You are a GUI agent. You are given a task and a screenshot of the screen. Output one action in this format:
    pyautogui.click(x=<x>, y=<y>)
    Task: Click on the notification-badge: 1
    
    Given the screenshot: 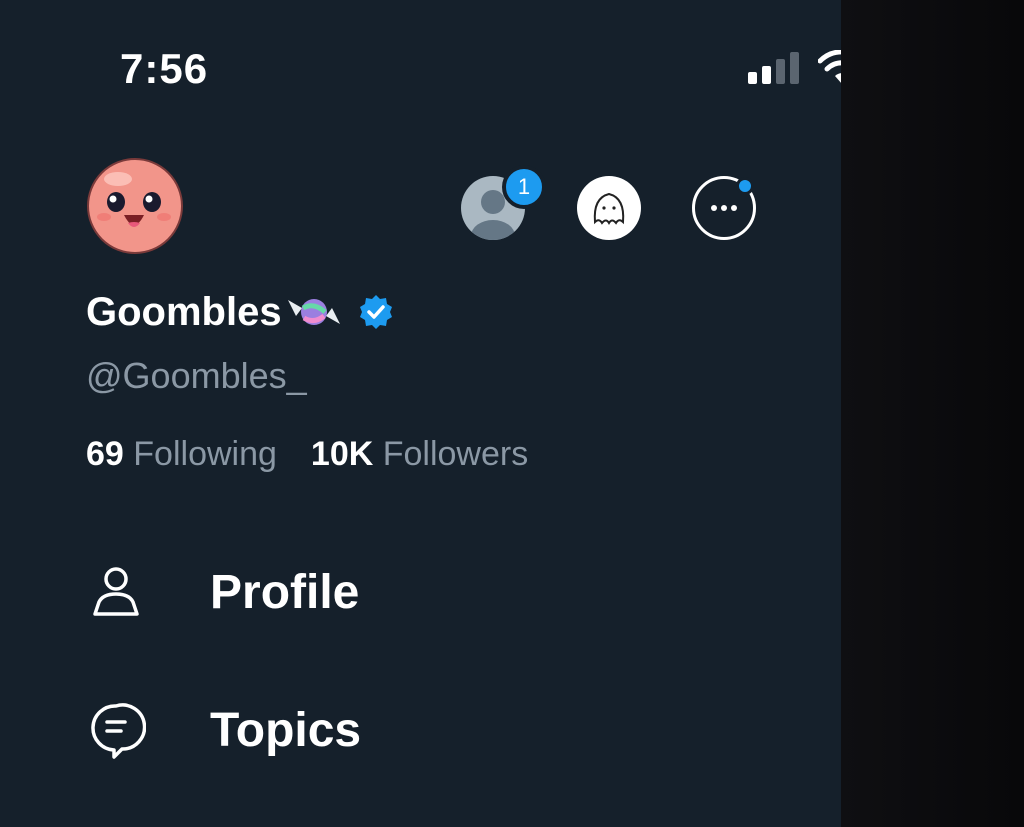 What is the action you would take?
    pyautogui.click(x=524, y=187)
    